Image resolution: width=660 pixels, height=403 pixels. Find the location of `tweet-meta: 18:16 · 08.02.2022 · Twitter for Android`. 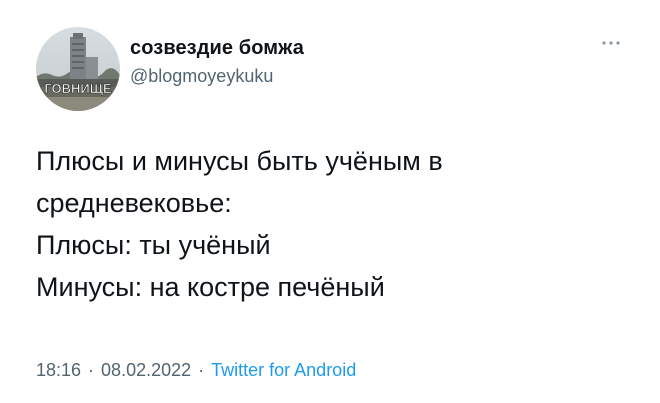

tweet-meta: 18:16 · 08.02.2022 · Twitter for Android is located at coordinates (196, 370).